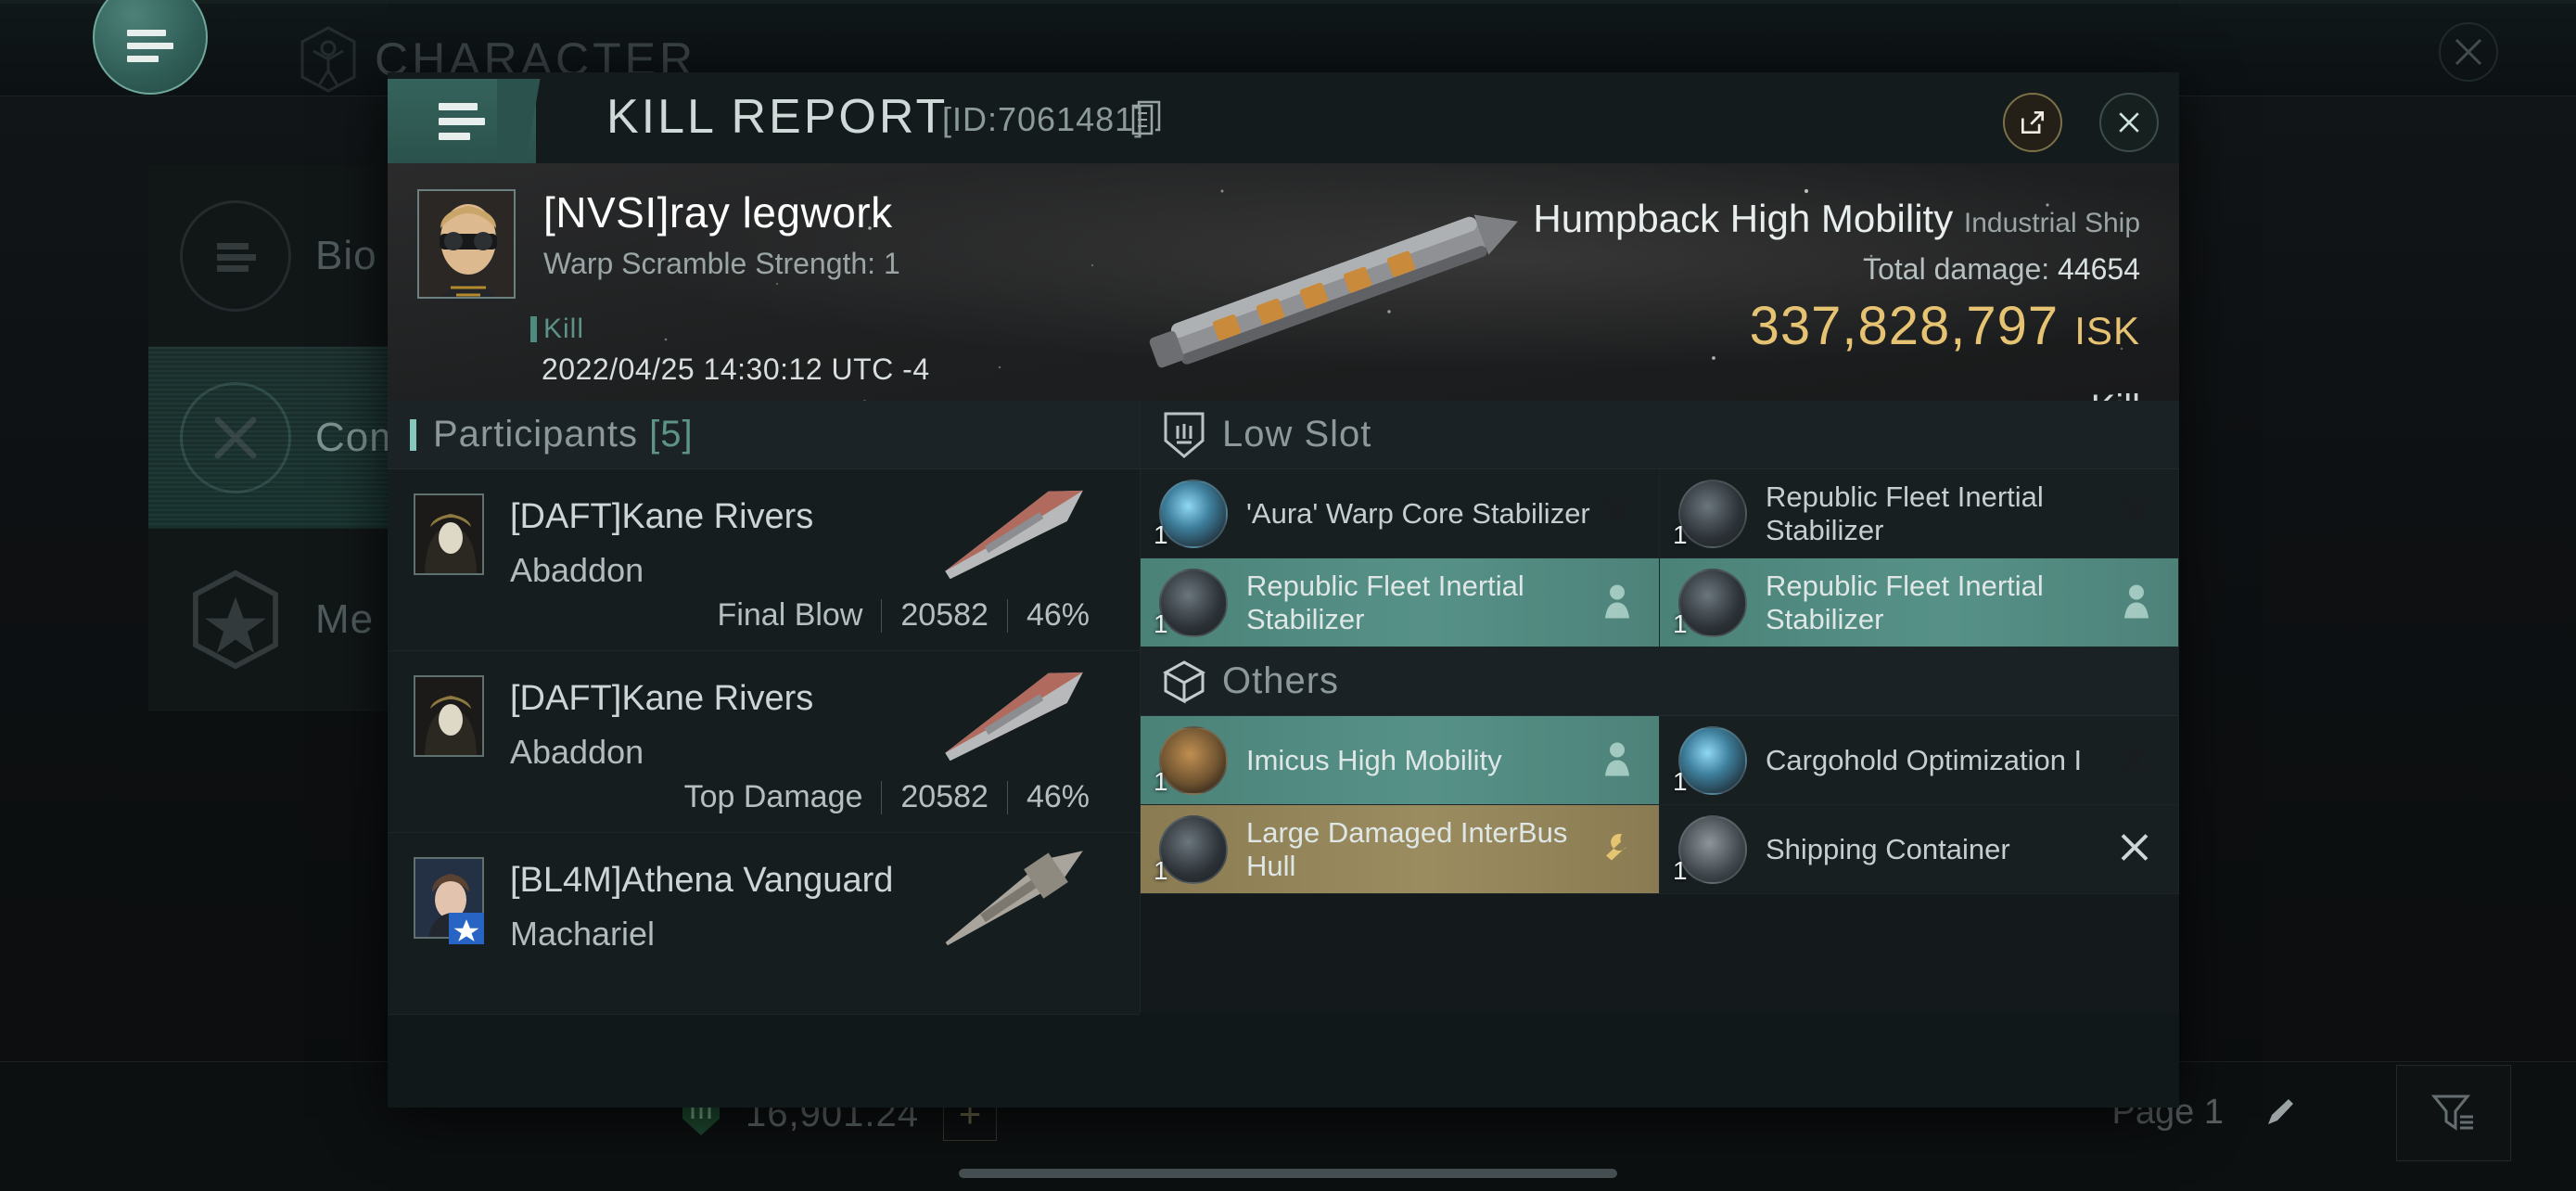  I want to click on modal-header: KILL REPORT [ID:7061481], so click(1283, 117).